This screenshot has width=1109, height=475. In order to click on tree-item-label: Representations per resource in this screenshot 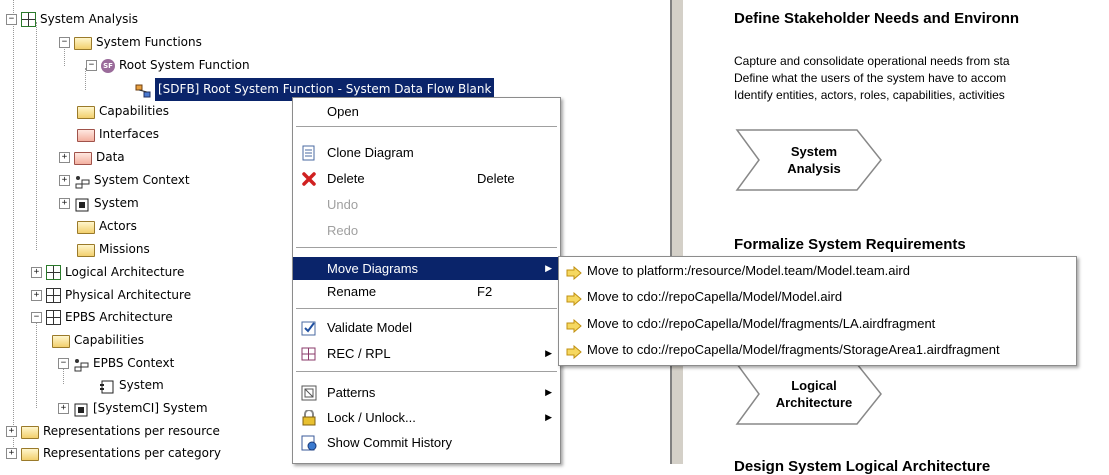, I will do `click(131, 431)`.